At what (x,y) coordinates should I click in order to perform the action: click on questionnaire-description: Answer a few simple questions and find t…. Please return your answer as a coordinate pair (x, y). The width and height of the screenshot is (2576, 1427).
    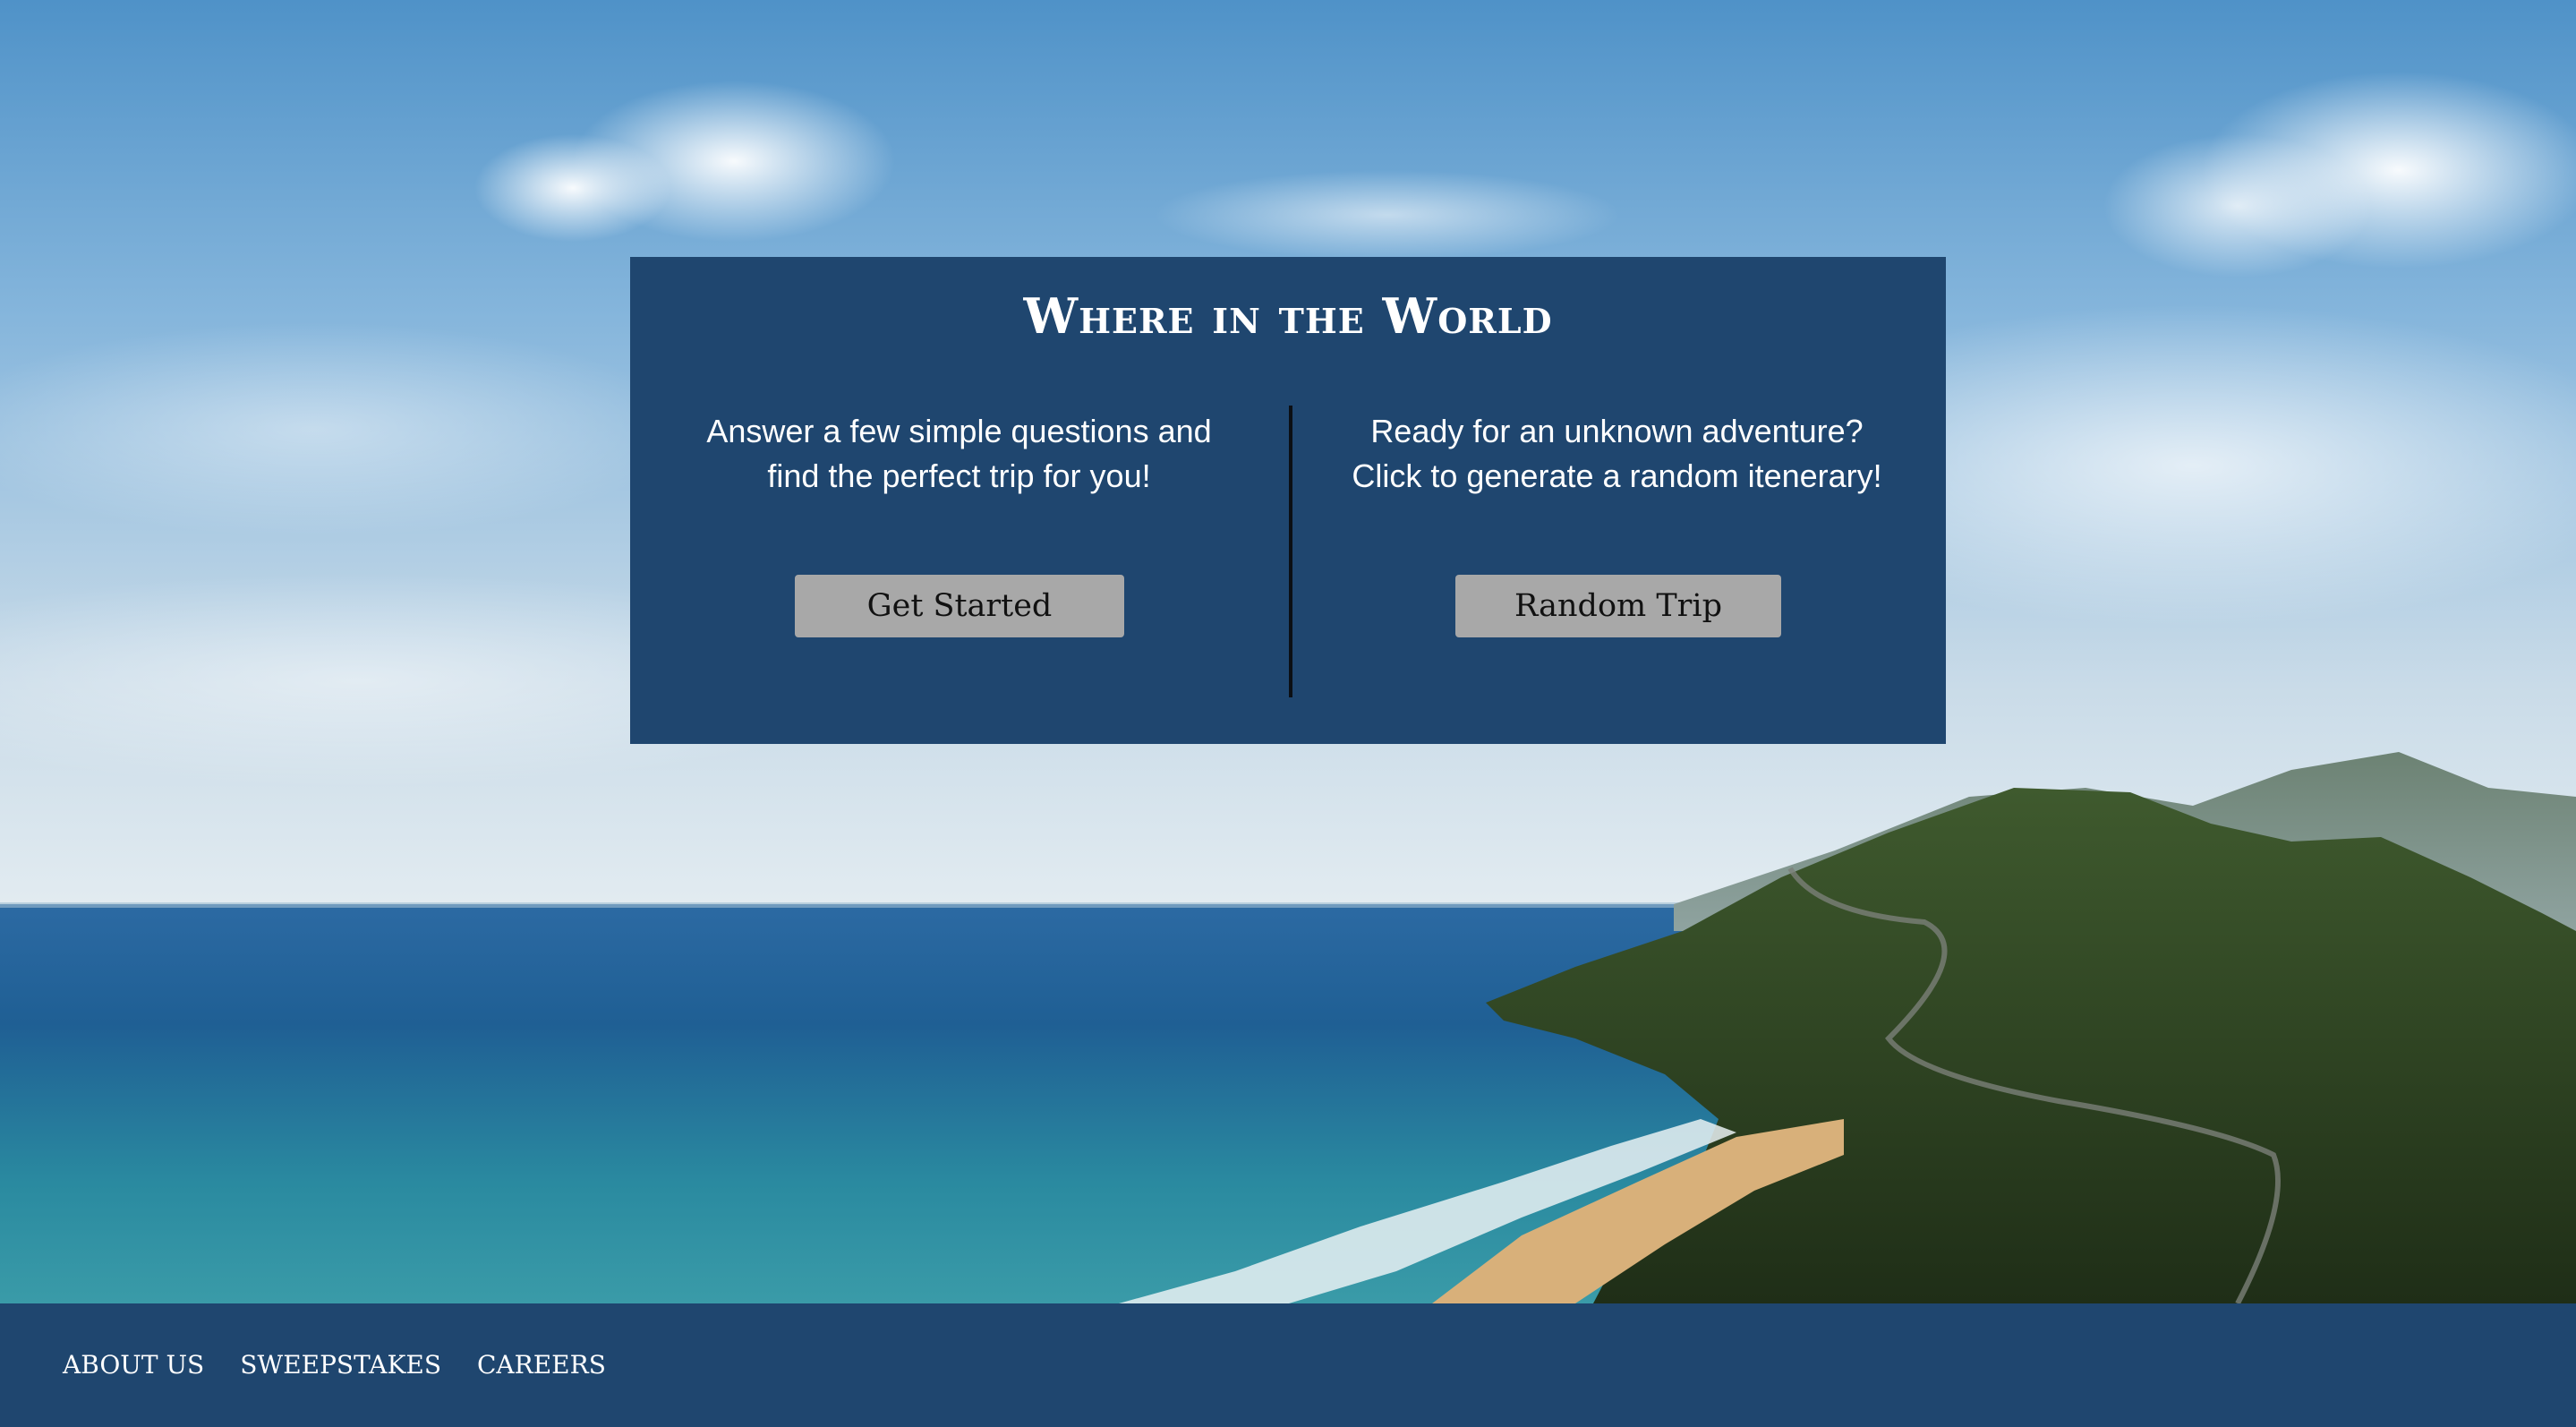
    Looking at the image, I should click on (959, 454).